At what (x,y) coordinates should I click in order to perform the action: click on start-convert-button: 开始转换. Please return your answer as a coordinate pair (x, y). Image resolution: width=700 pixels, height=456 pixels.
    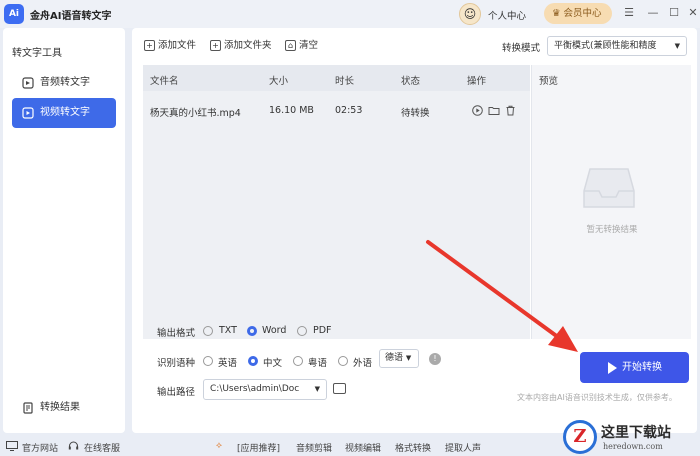
    Looking at the image, I should click on (634, 367).